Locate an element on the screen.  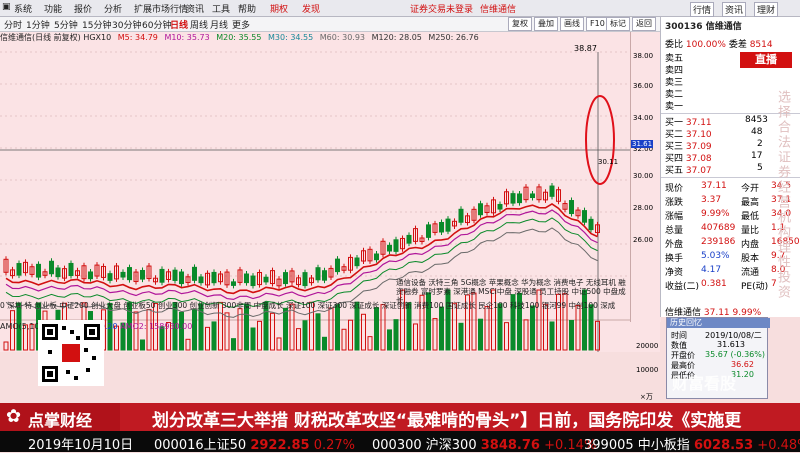
popup-value: 35.67 (-0.36%) is located at coordinates (735, 354).